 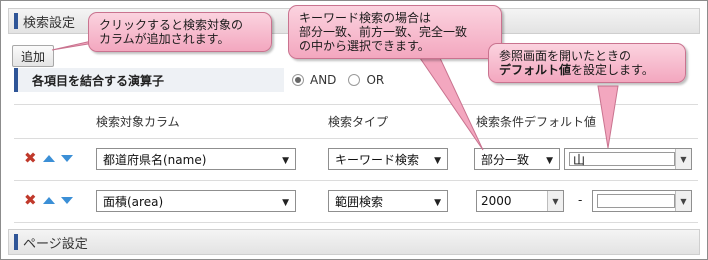 What do you see at coordinates (138, 121) in the screenshot?
I see `column-header-target: 検索対象カラム` at bounding box center [138, 121].